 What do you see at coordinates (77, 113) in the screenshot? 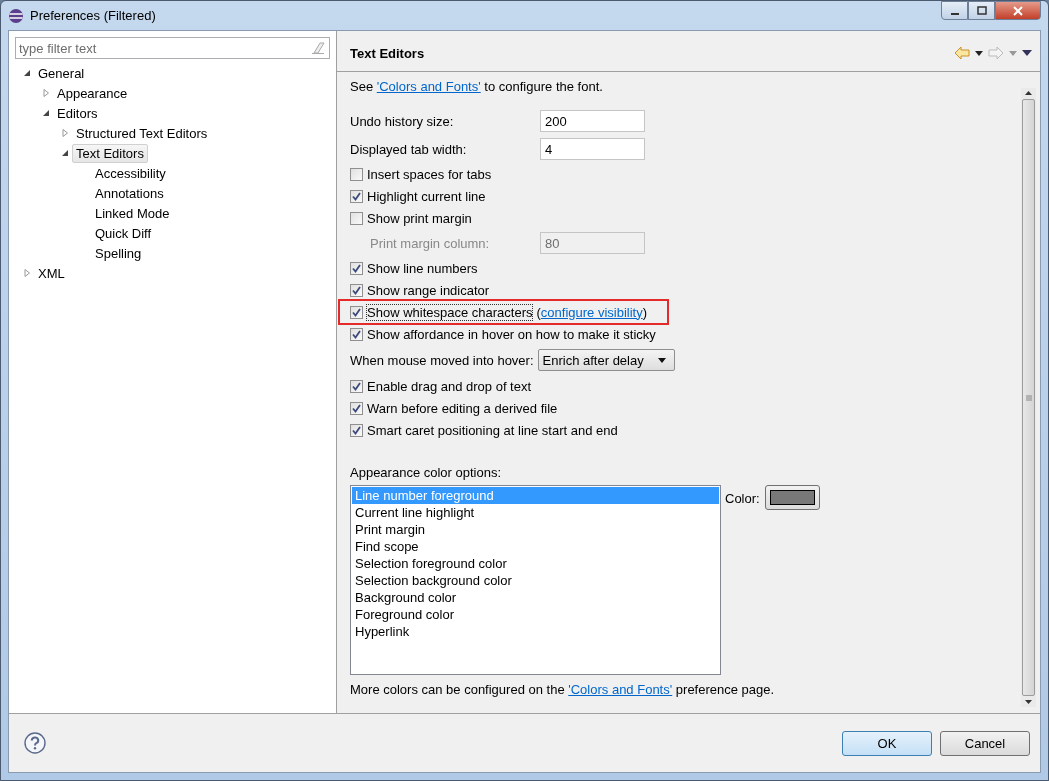
I see `tree-item: Editors` at bounding box center [77, 113].